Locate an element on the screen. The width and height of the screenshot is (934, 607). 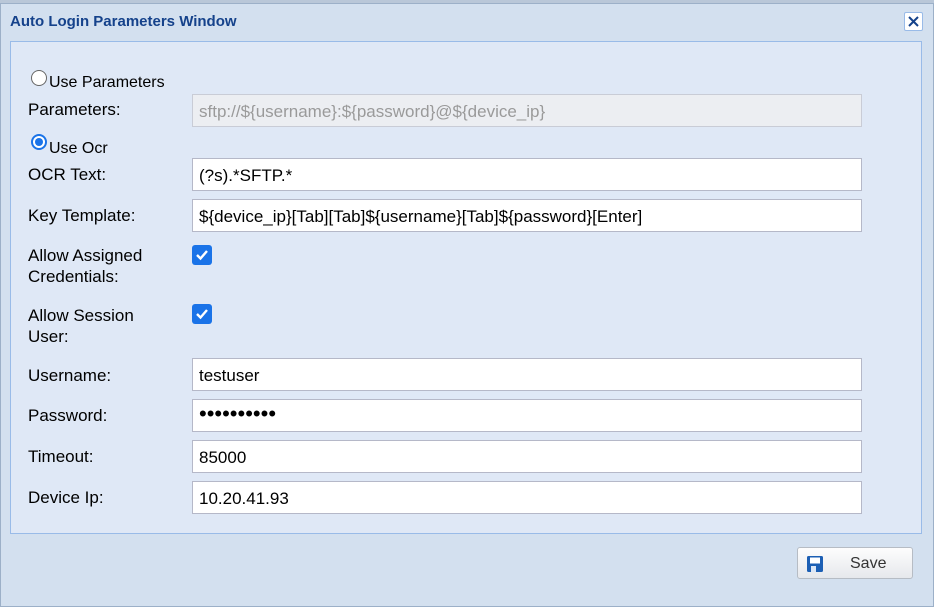
save-button-label: Save is located at coordinates (868, 563).